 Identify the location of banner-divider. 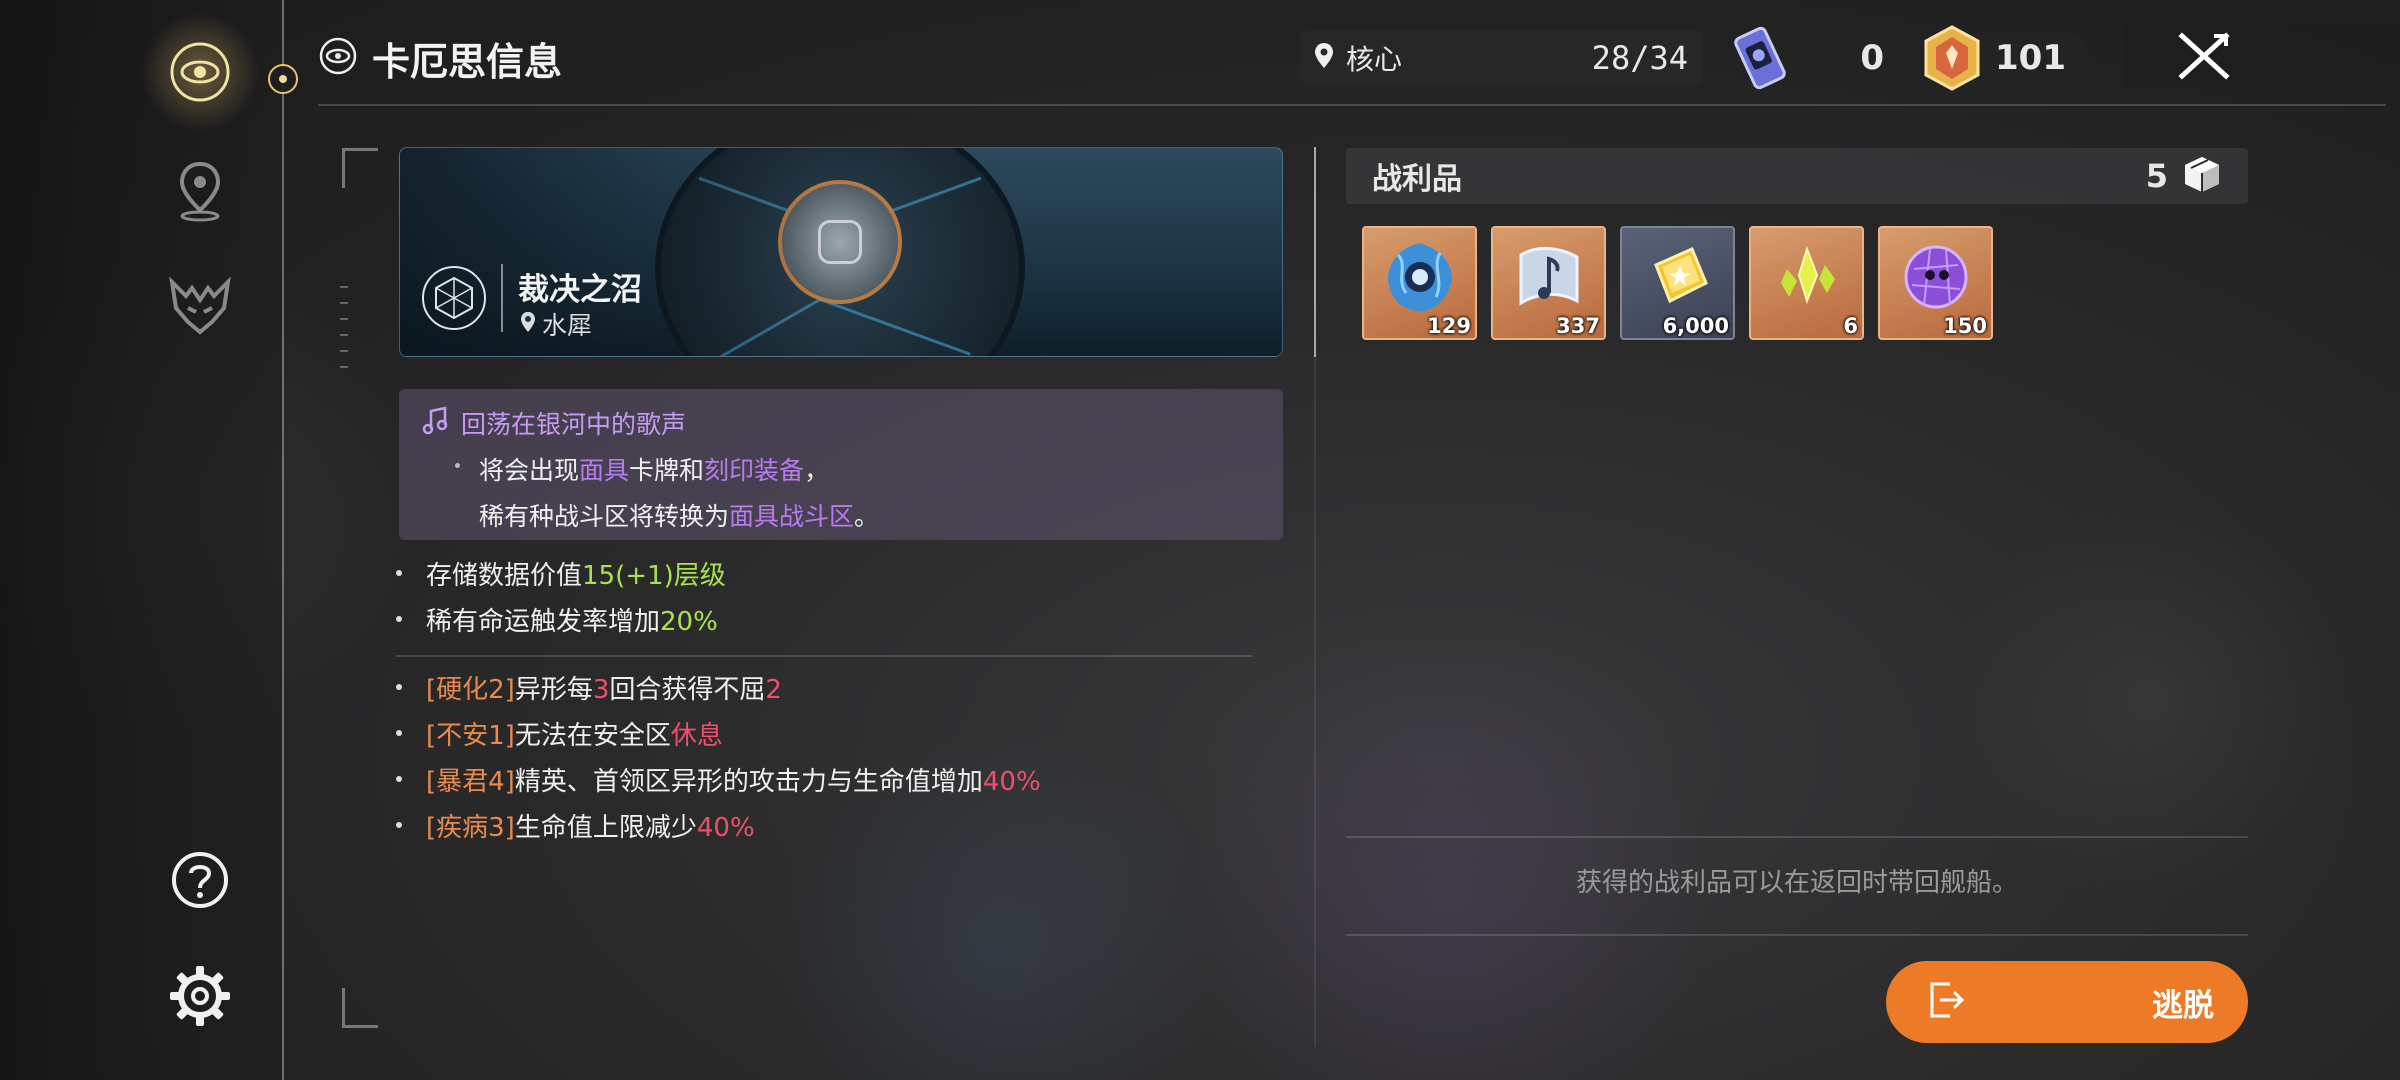
(502, 298).